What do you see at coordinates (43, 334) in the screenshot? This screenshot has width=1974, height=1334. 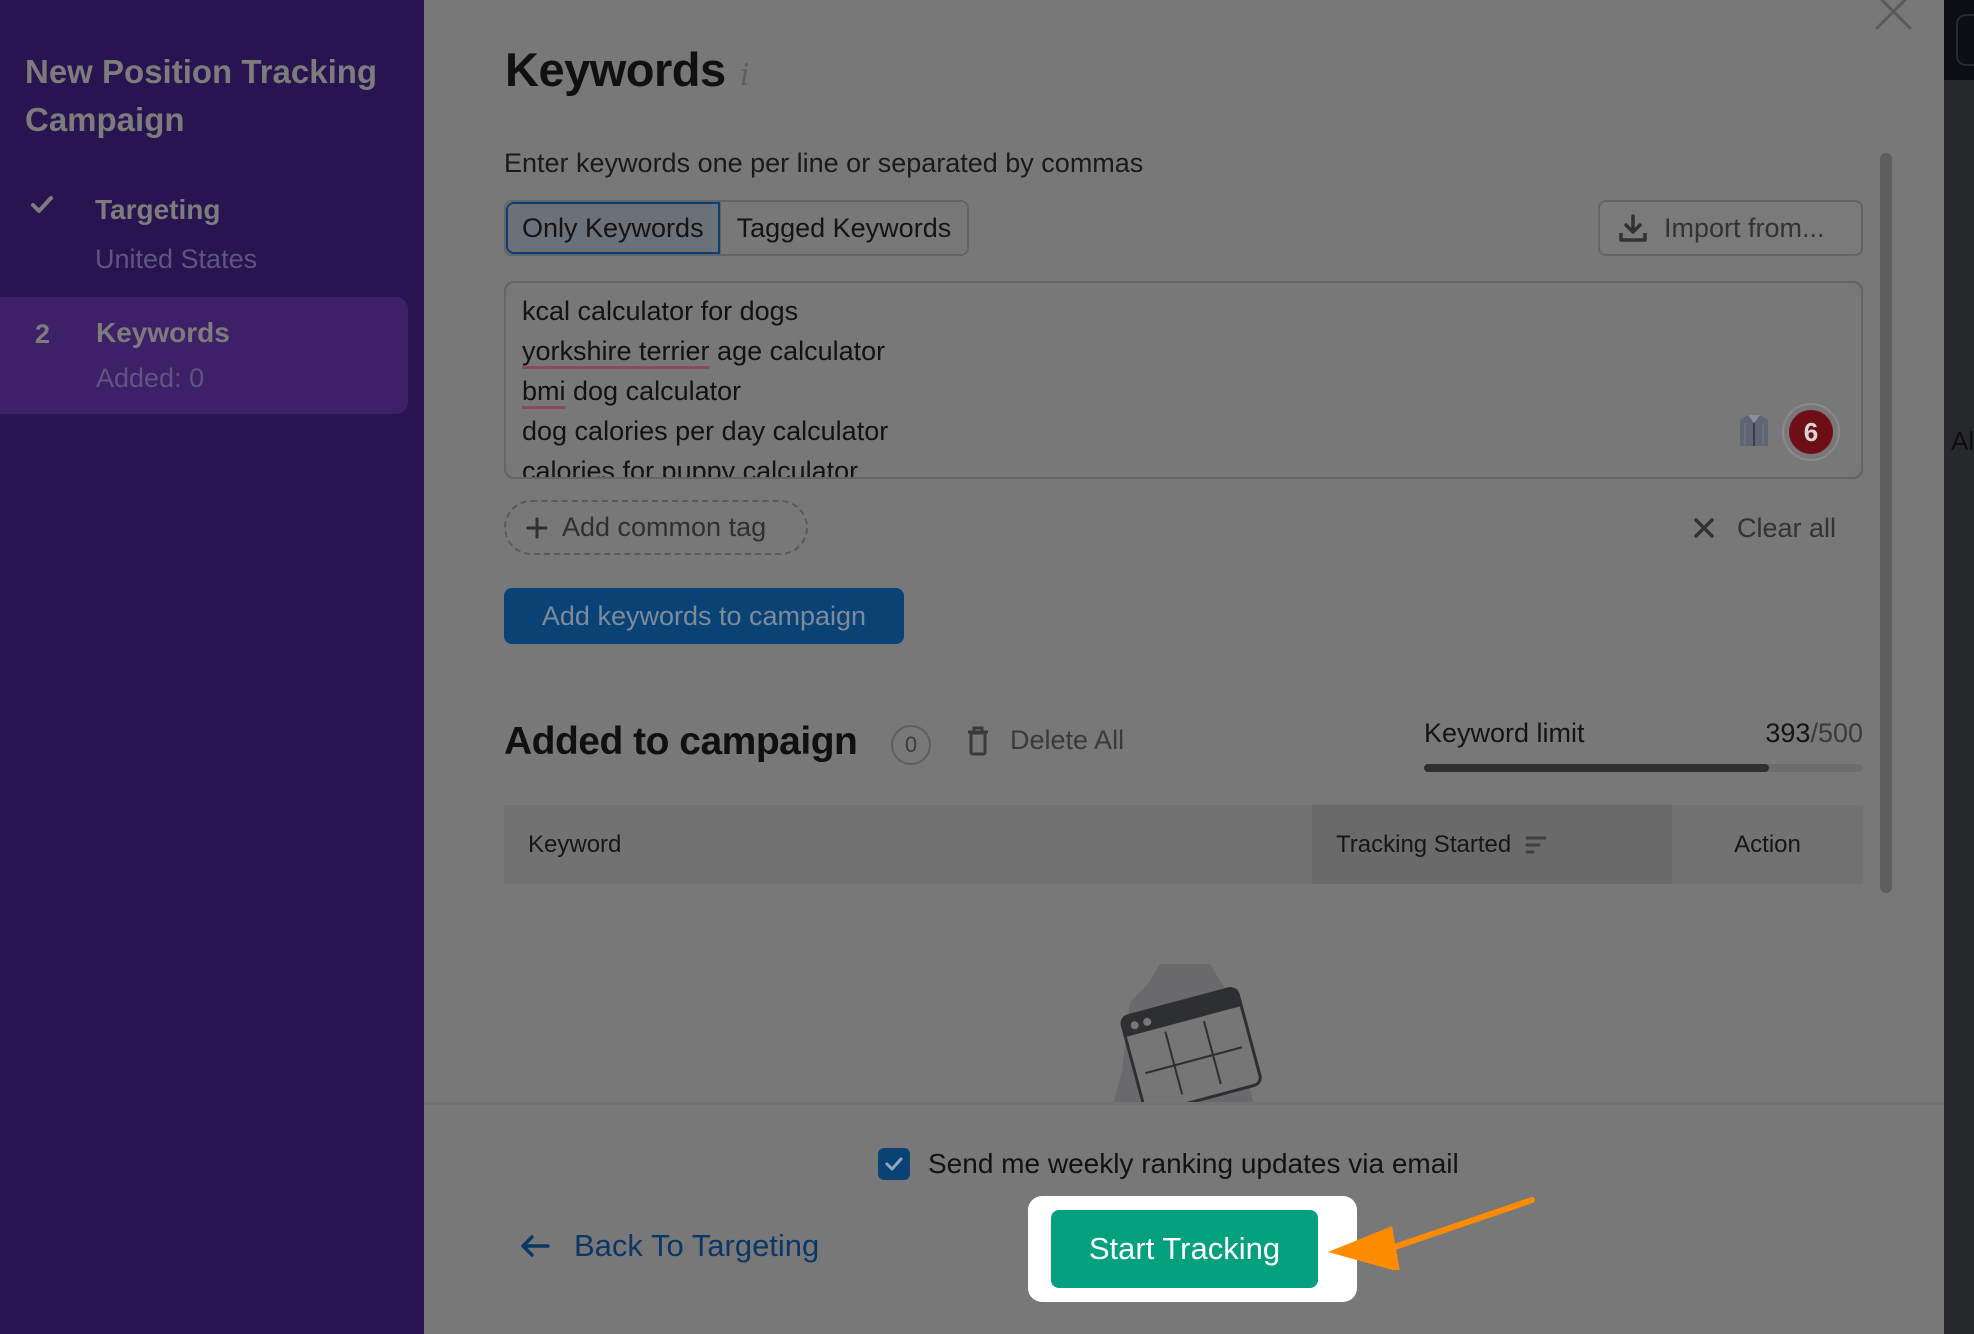 I see `step-number: 2` at bounding box center [43, 334].